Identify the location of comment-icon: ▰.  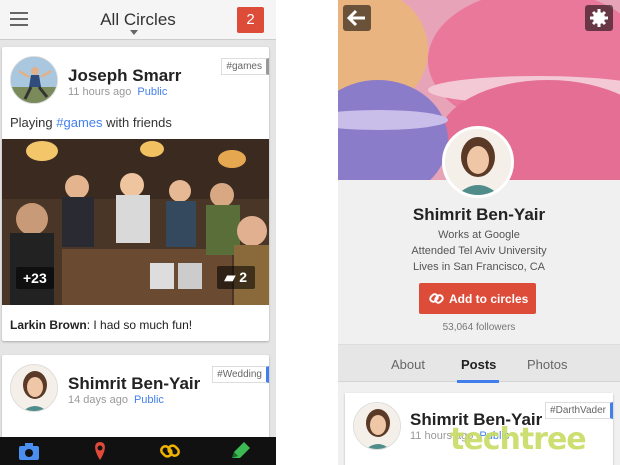
(230, 277).